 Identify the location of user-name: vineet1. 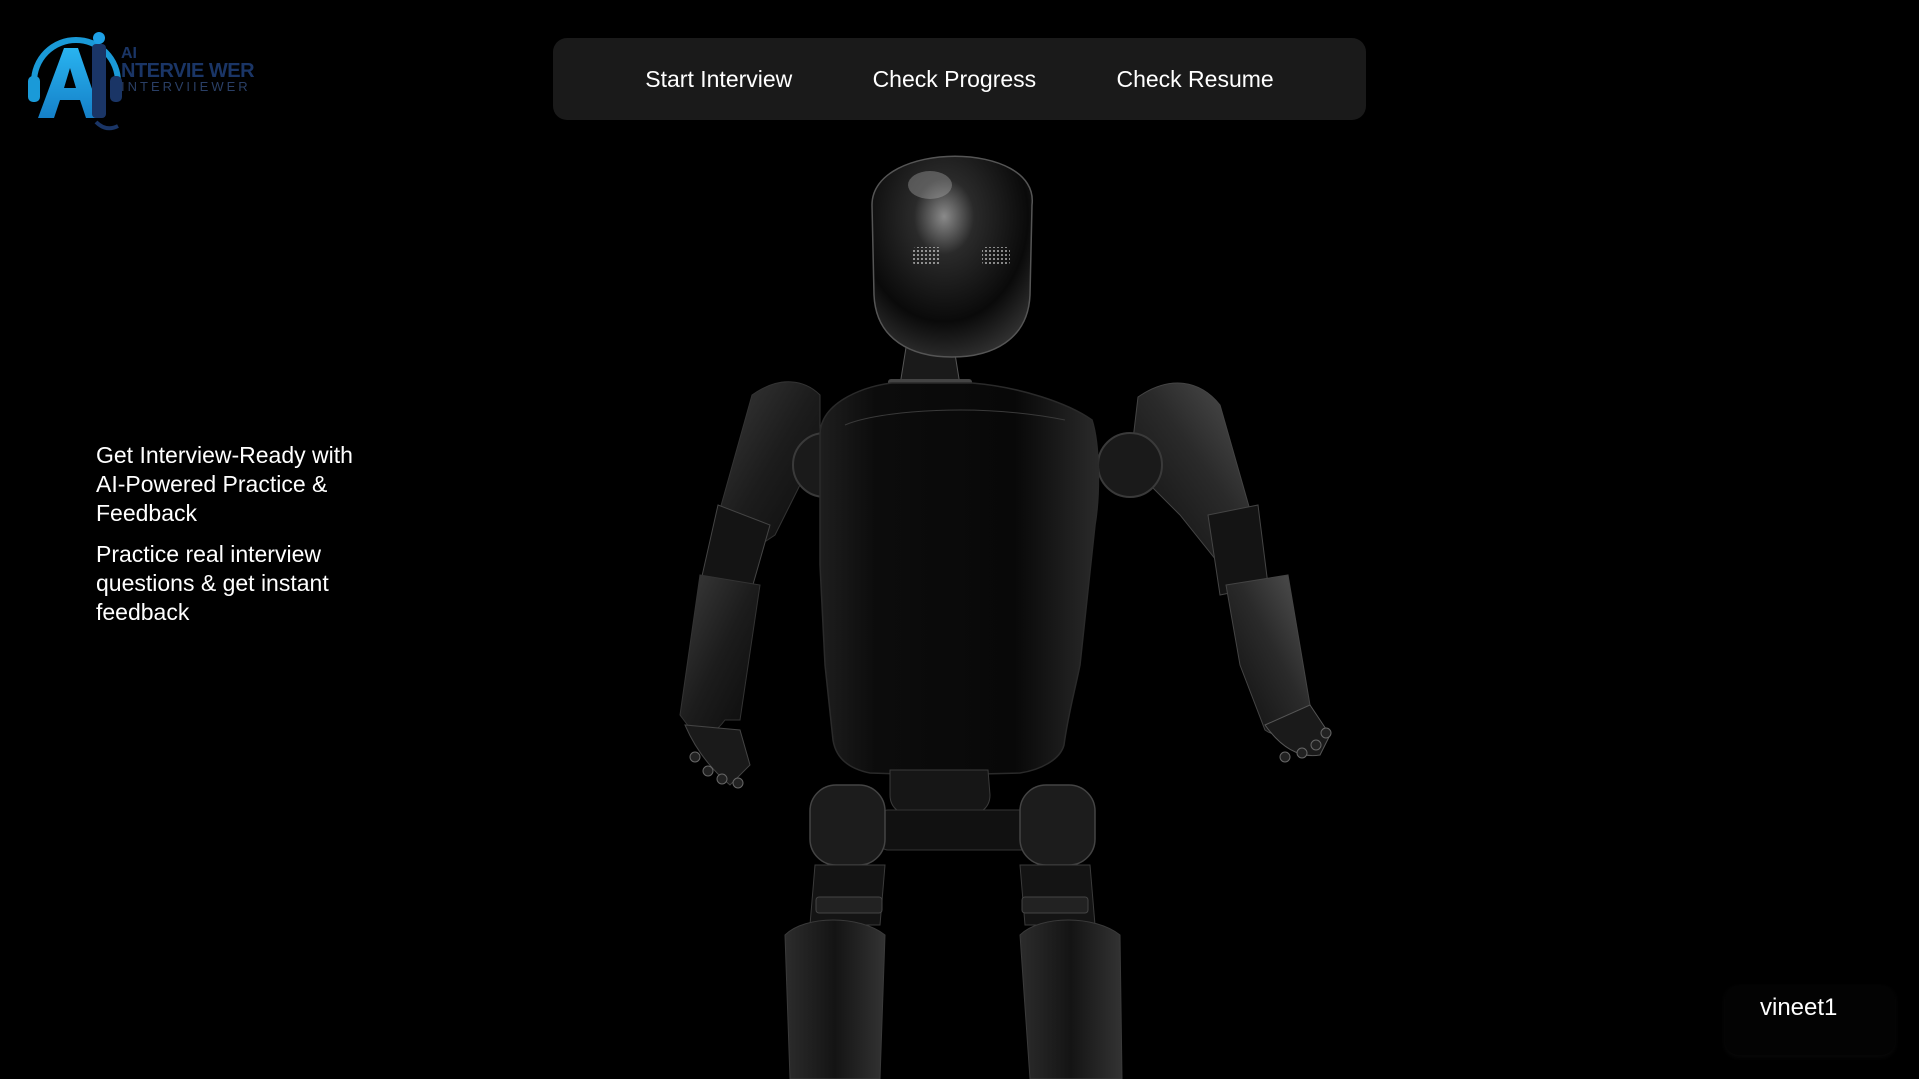
(1798, 1008).